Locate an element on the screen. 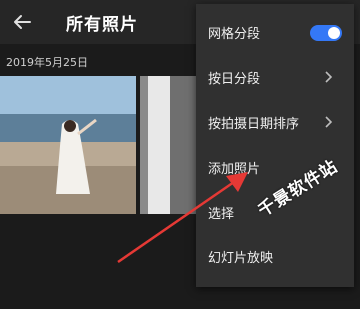 The height and width of the screenshot is (309, 360). menu-item-slideshow: 幻灯片放映 is located at coordinates (275, 256).